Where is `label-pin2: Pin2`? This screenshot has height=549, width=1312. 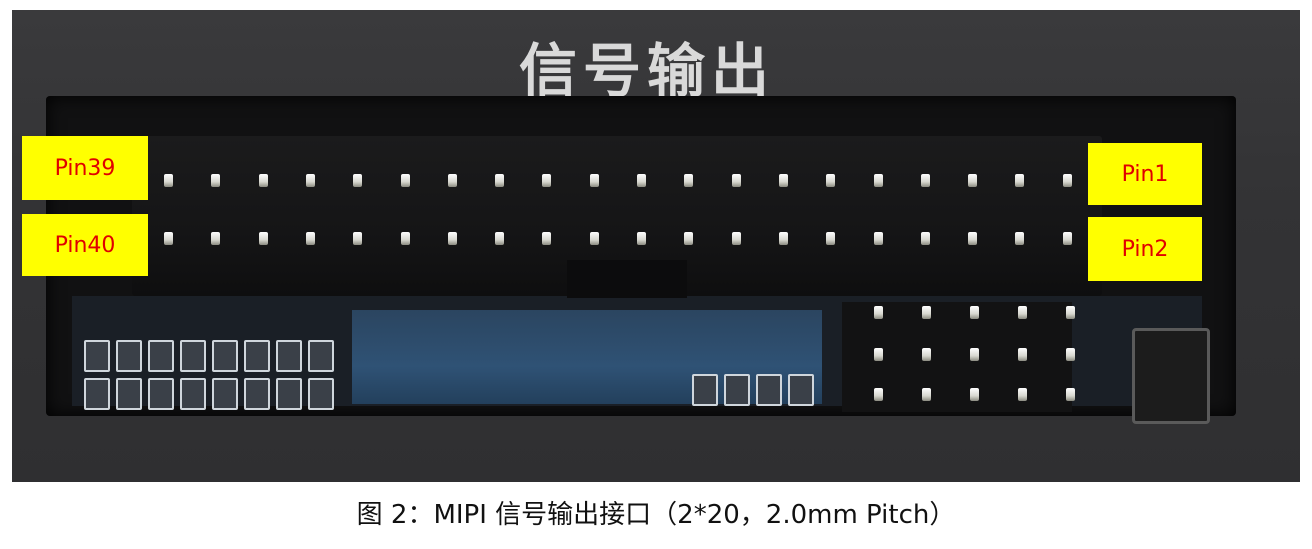
label-pin2: Pin2 is located at coordinates (1145, 249).